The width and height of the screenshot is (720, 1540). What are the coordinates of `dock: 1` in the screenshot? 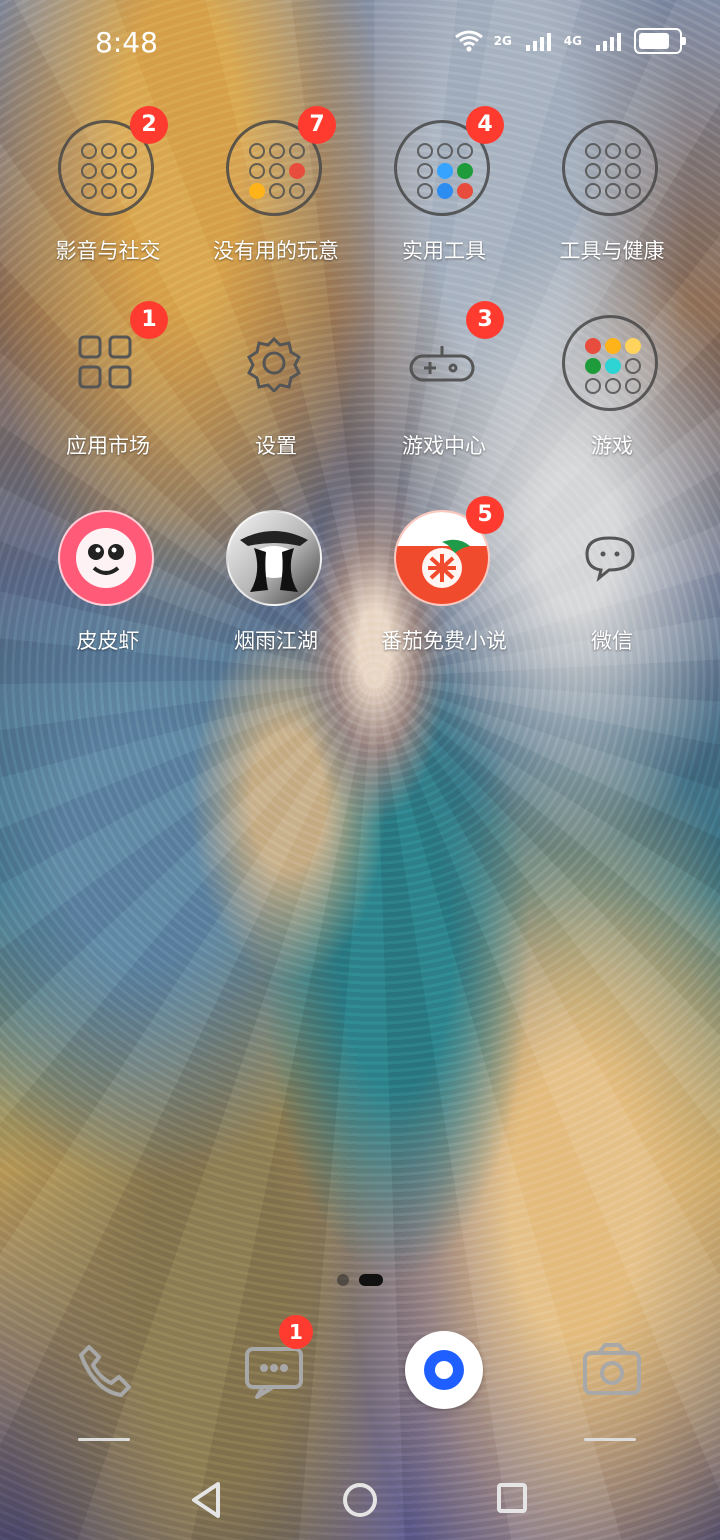 It's located at (360, 1380).